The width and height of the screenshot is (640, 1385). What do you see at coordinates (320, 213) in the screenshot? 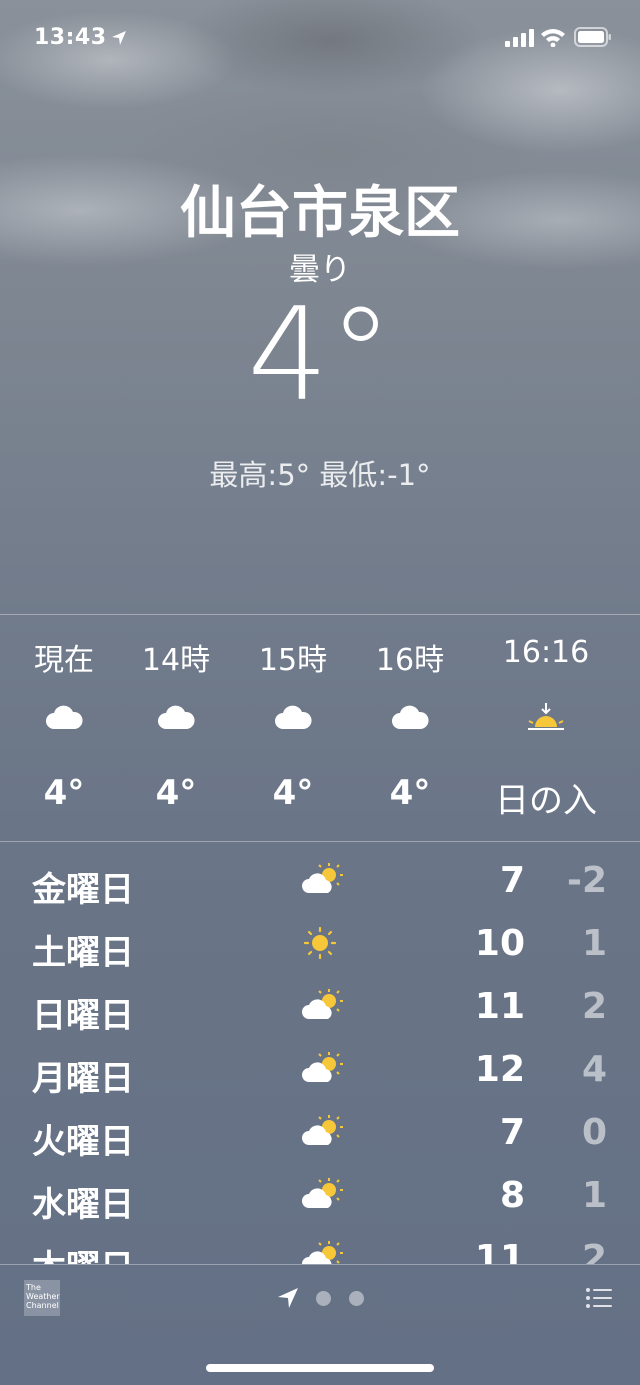
I see `city-name: 仙台市泉区` at bounding box center [320, 213].